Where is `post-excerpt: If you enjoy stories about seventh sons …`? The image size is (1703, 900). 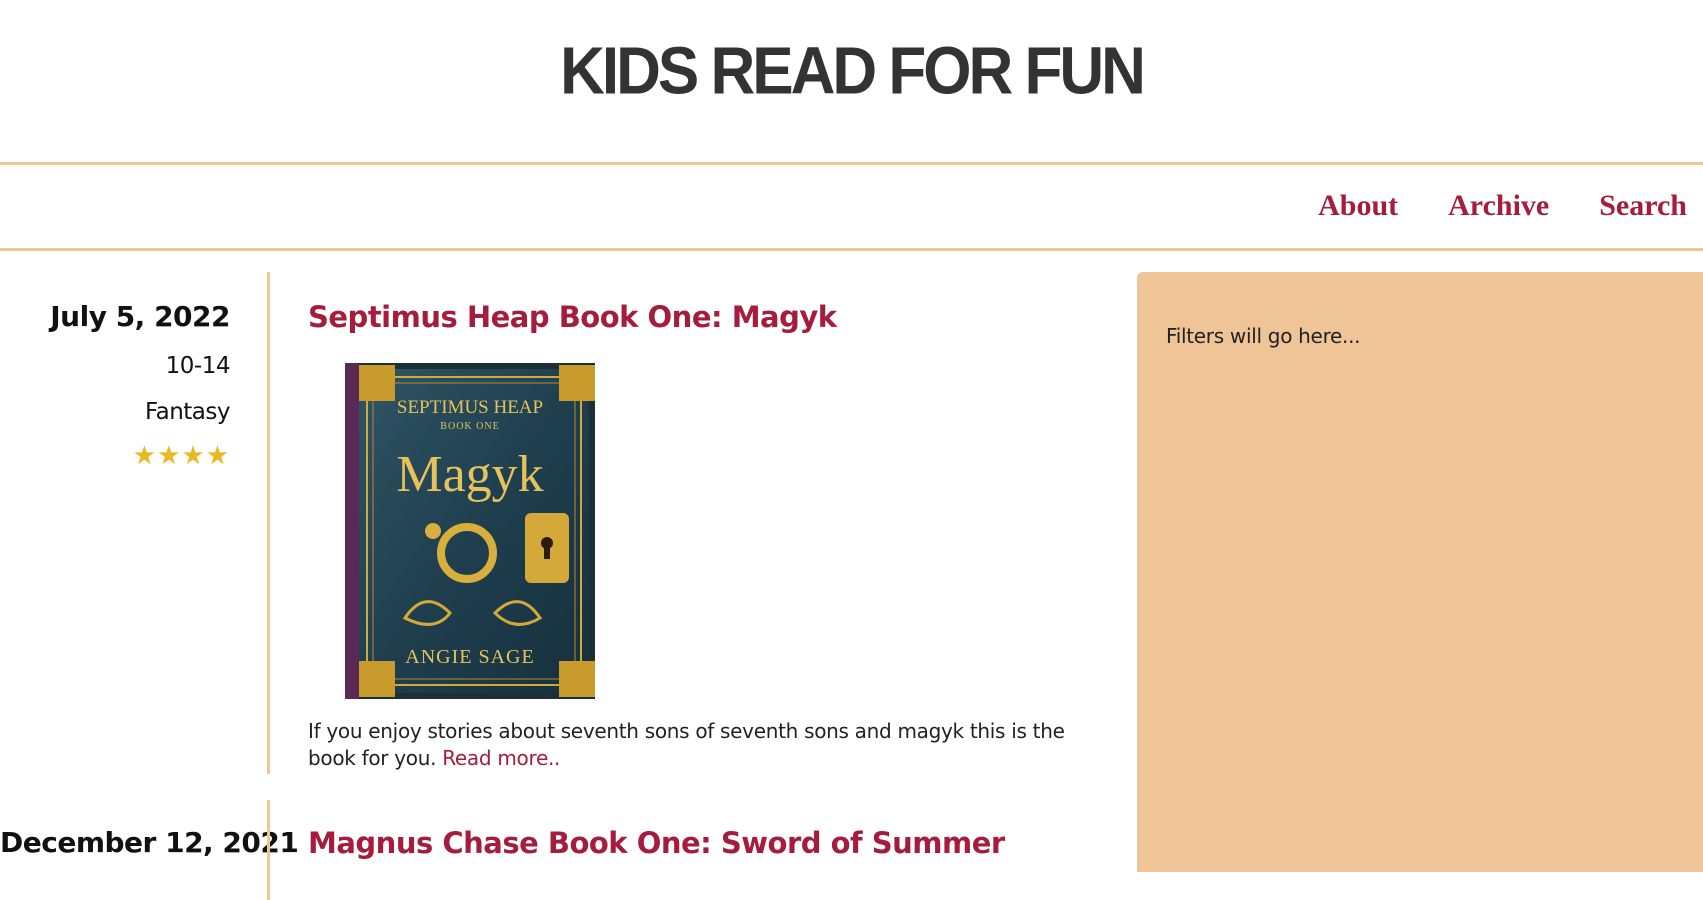 post-excerpt: If you enjoy stories about seventh sons … is located at coordinates (688, 745).